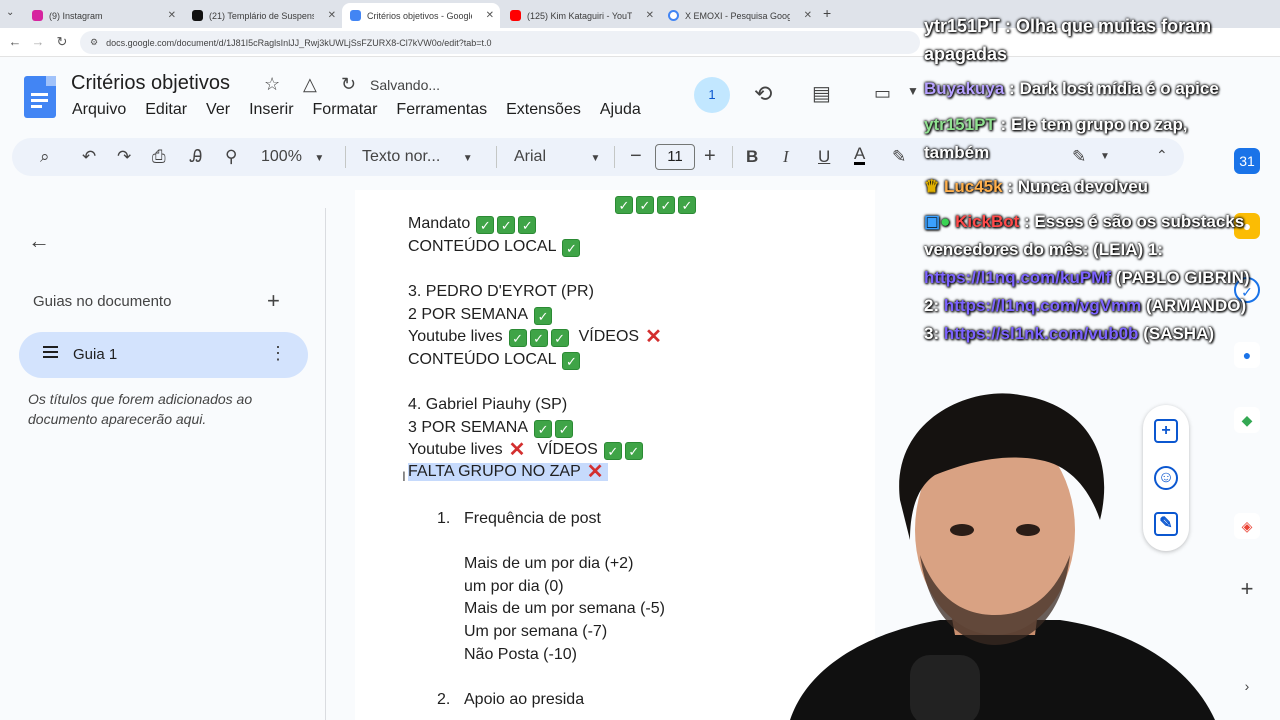 This screenshot has width=1280, height=720. What do you see at coordinates (421, 15) in the screenshot?
I see `browser-tab-docs: Critérios objetivos - Google Do ✕` at bounding box center [421, 15].